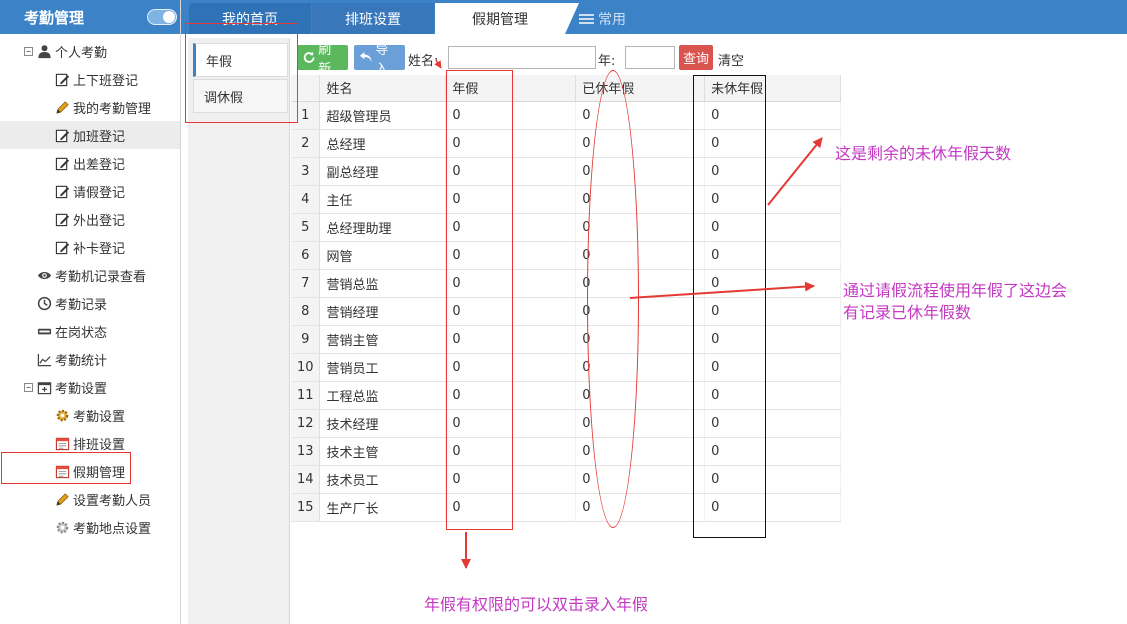 The width and height of the screenshot is (1127, 624). Describe the element at coordinates (240, 60) in the screenshot. I see `tab-annual-leave: 年假` at that location.